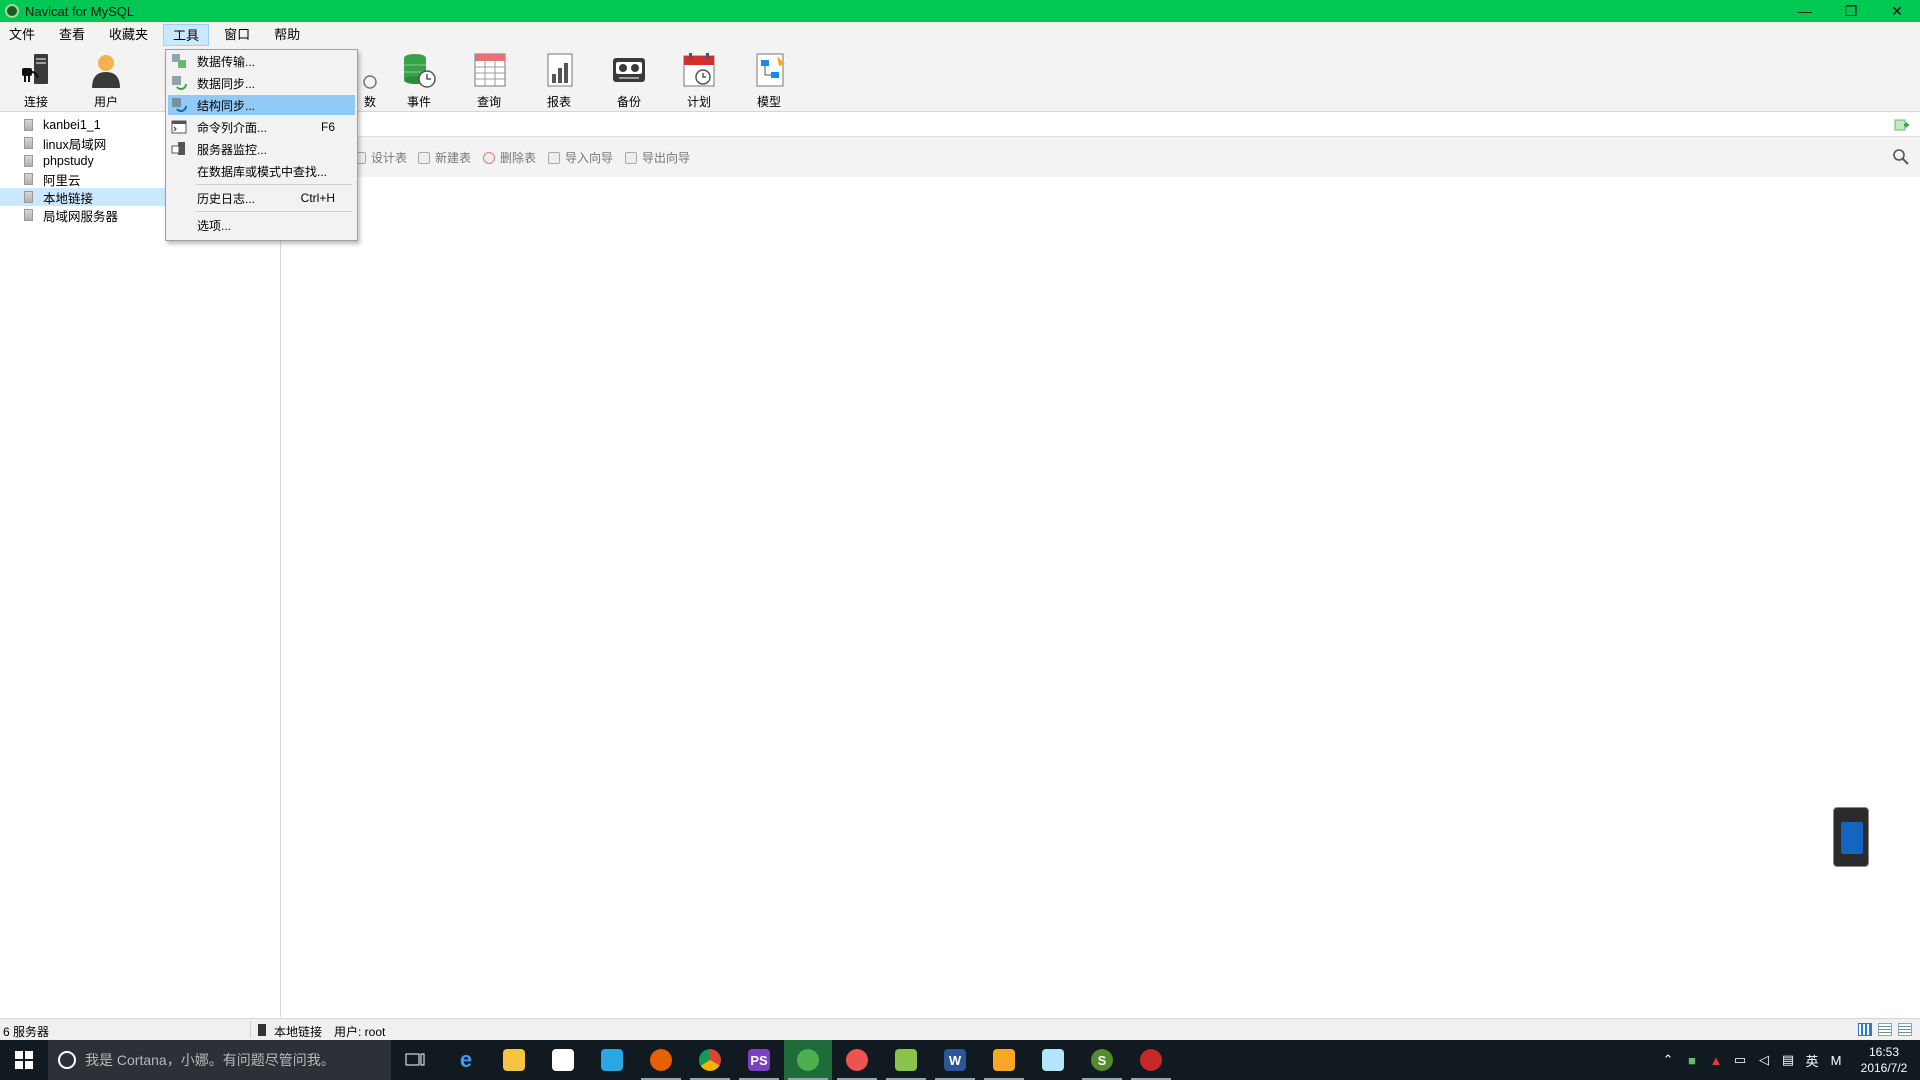 This screenshot has height=1080, width=1920. What do you see at coordinates (186, 35) in the screenshot?
I see `menu-tools: 工具` at bounding box center [186, 35].